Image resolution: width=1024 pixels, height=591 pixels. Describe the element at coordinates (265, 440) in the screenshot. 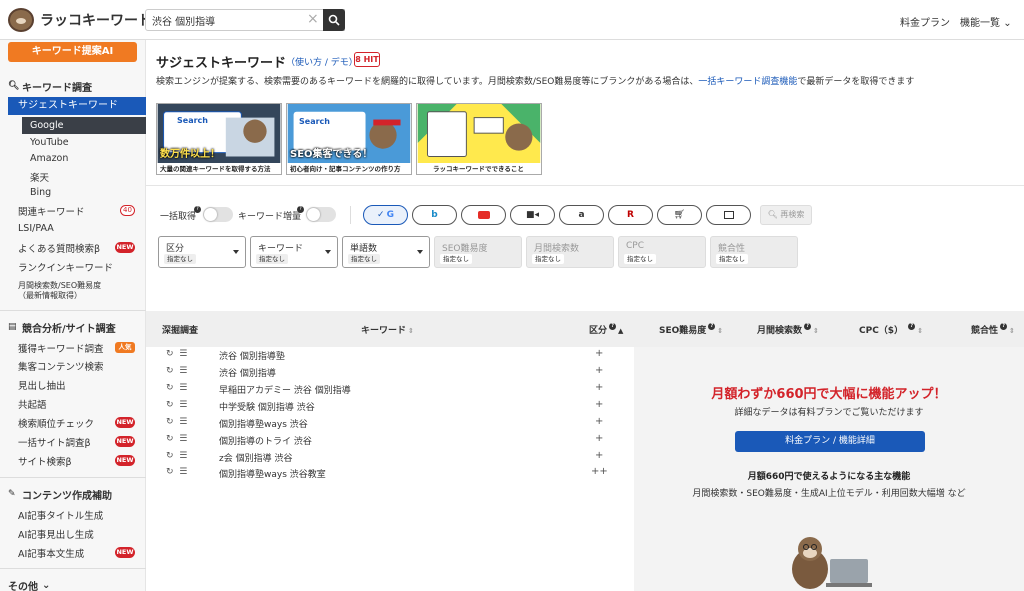

I see `keyword-cell: 個別指導のトライ 渋谷` at that location.